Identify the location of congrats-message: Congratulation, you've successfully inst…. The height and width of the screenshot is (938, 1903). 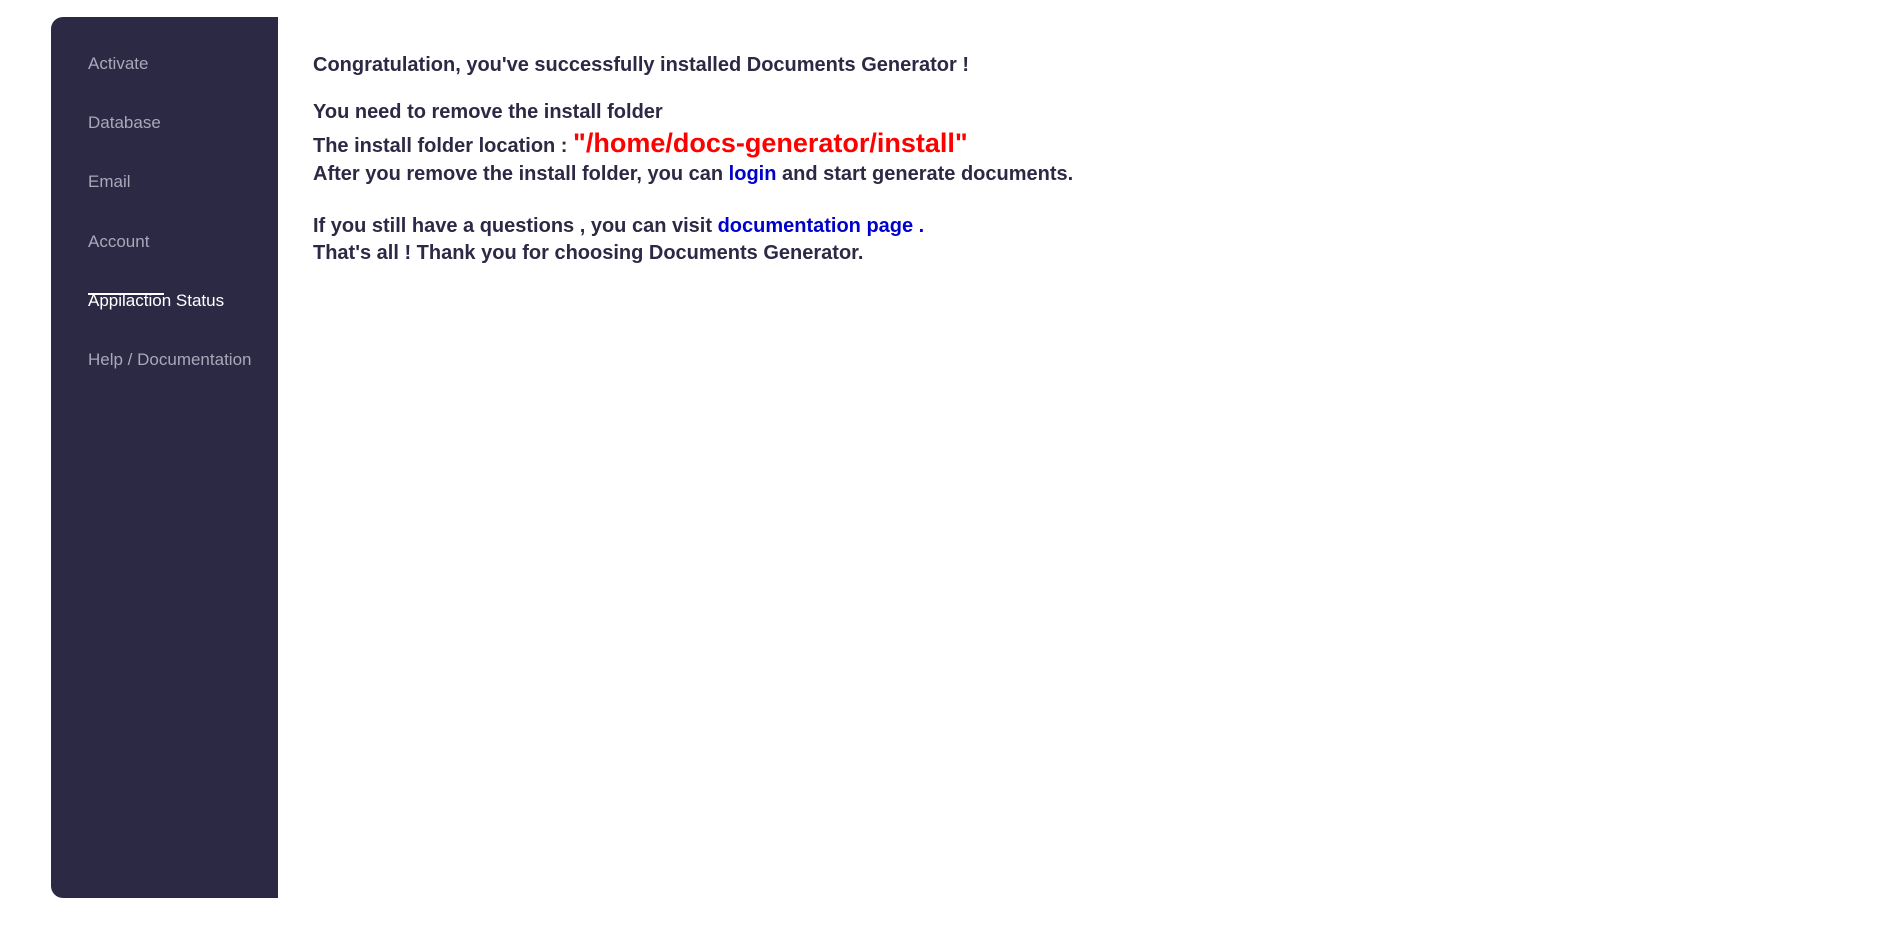
(641, 65).